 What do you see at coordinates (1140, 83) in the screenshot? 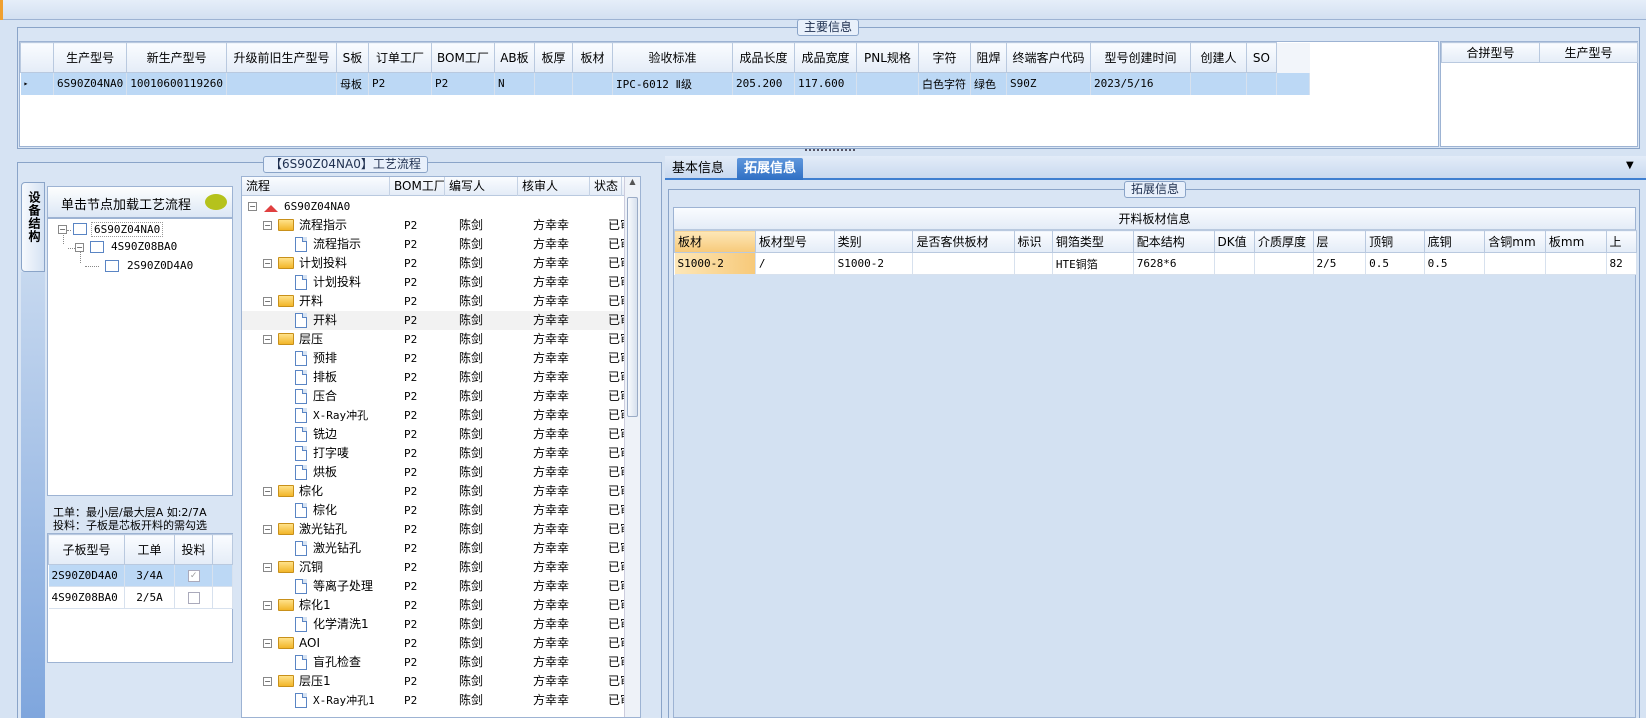
I see `grid-cell: 2023/5/16` at bounding box center [1140, 83].